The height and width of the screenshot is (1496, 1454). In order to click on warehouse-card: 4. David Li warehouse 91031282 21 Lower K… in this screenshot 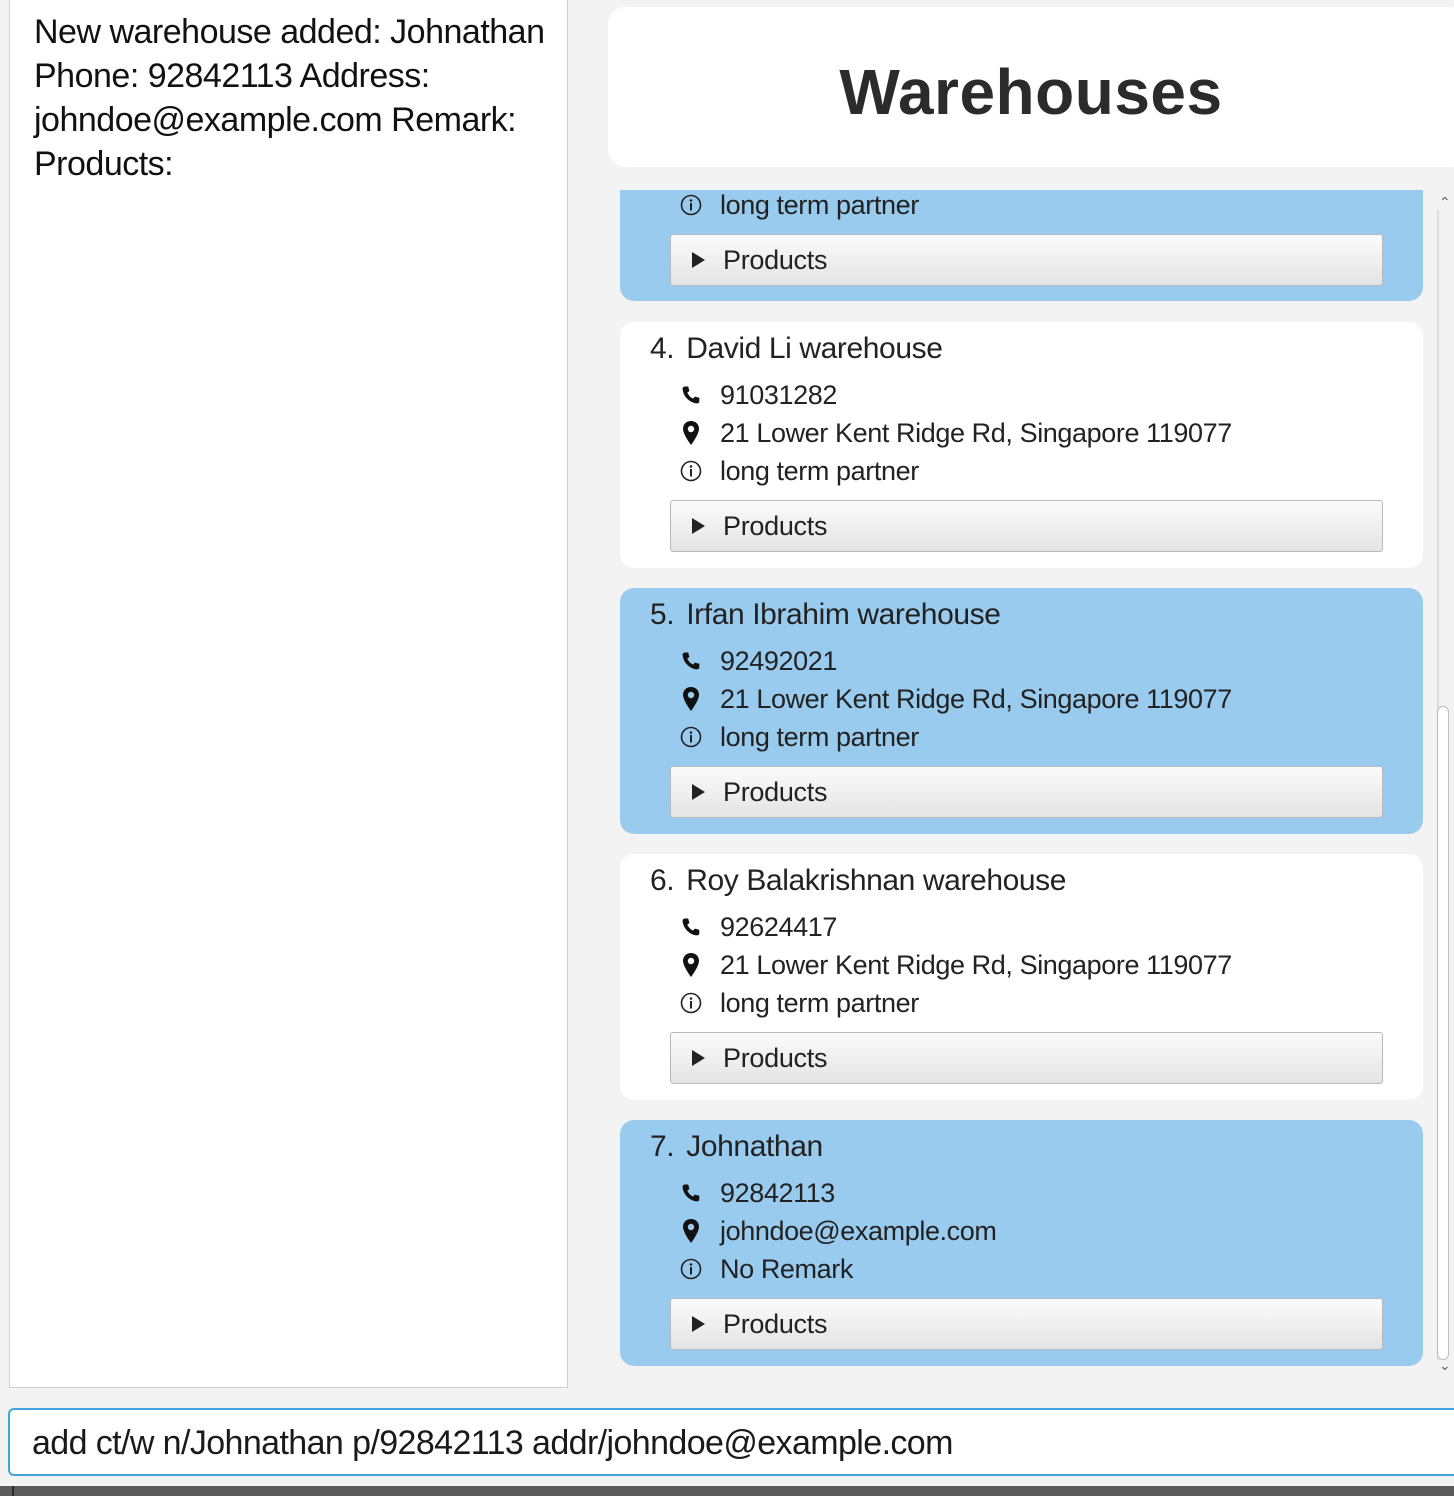, I will do `click(1021, 445)`.